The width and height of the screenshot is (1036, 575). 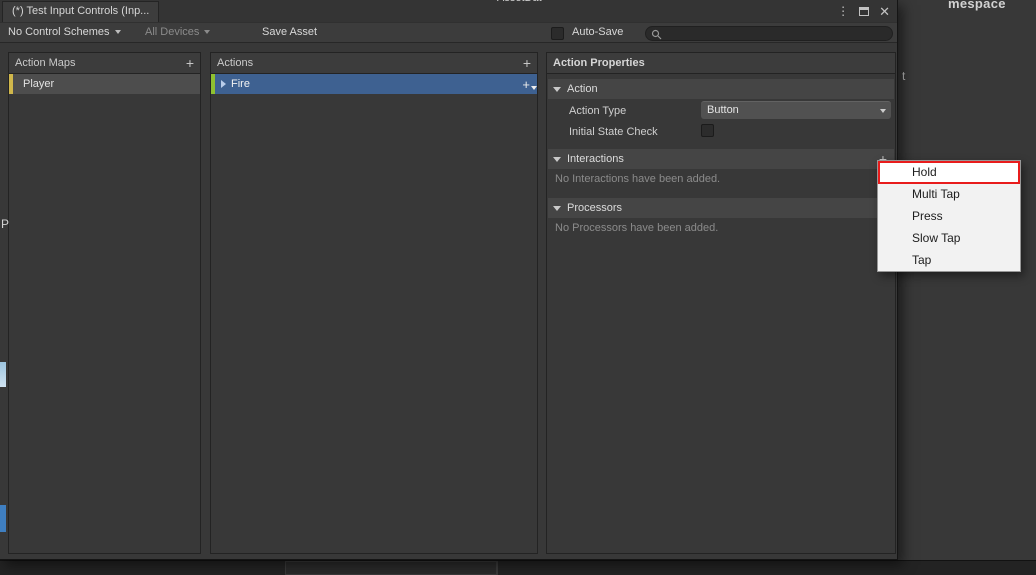 I want to click on action-section-header: Action, so click(x=721, y=89).